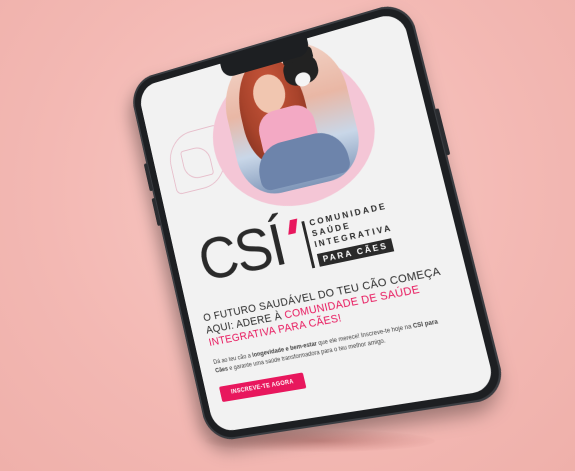 The width and height of the screenshot is (575, 471). What do you see at coordinates (241, 252) in the screenshot?
I see `logo-letters: CSÍ` at bounding box center [241, 252].